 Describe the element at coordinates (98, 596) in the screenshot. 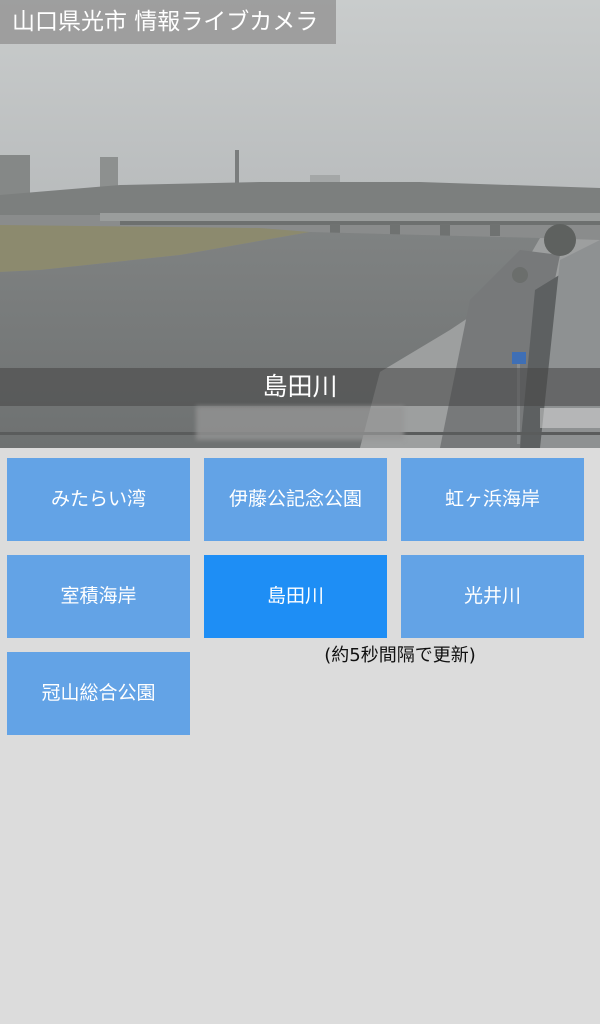

I see `camera-button-murozumi-beach: 室積海岸` at that location.